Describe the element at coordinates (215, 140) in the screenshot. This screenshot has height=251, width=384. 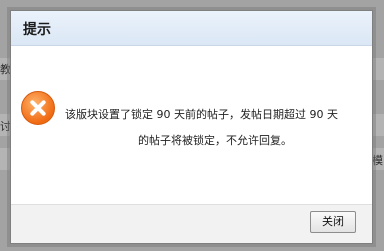
I see `message-line-2: 的帖子将被锁定，不允许回复。` at that location.